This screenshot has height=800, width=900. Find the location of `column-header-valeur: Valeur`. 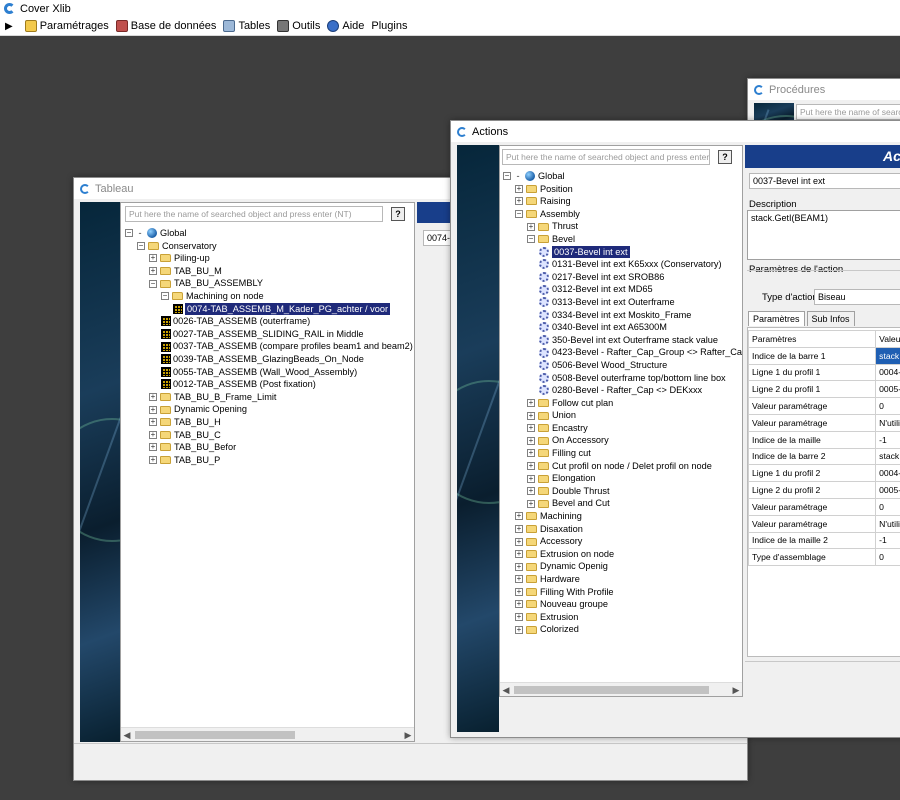

column-header-valeur: Valeur is located at coordinates (887, 339).